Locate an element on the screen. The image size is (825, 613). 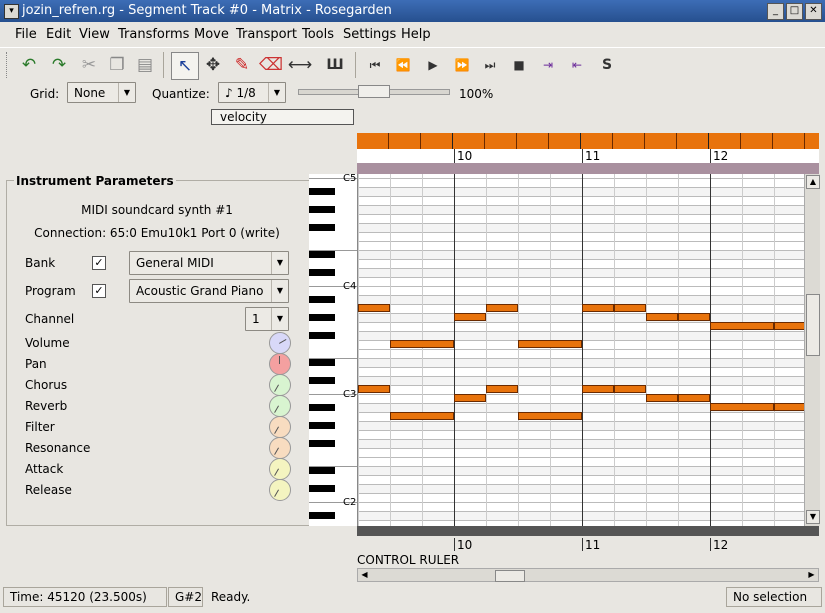
loop-ruler is located at coordinates (588, 168).